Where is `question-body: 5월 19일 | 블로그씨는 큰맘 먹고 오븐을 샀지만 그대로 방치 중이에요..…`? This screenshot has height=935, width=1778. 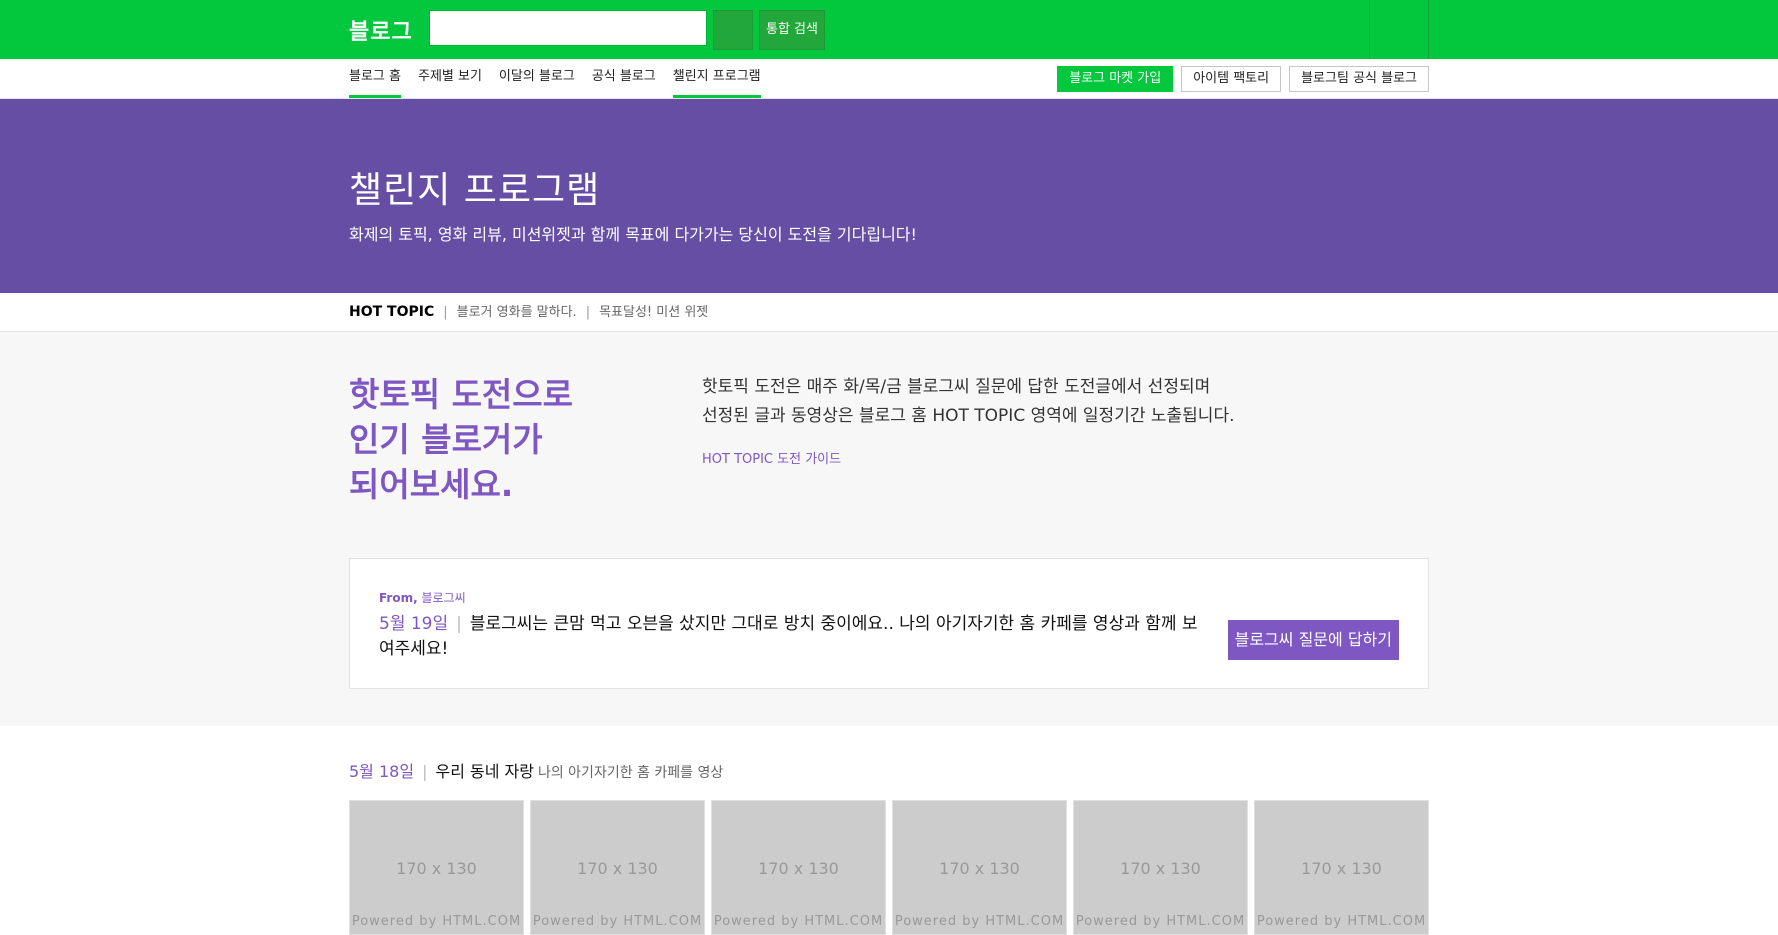 question-body: 5월 19일 | 블로그씨는 큰맘 먹고 오븐을 샀지만 그대로 방치 중이에요..… is located at coordinates (789, 637).